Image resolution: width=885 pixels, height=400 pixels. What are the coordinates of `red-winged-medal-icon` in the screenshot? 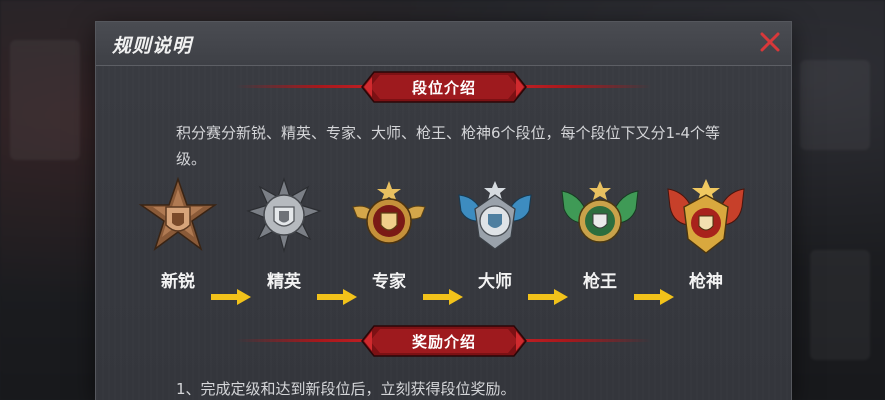 It's located at (706, 216).